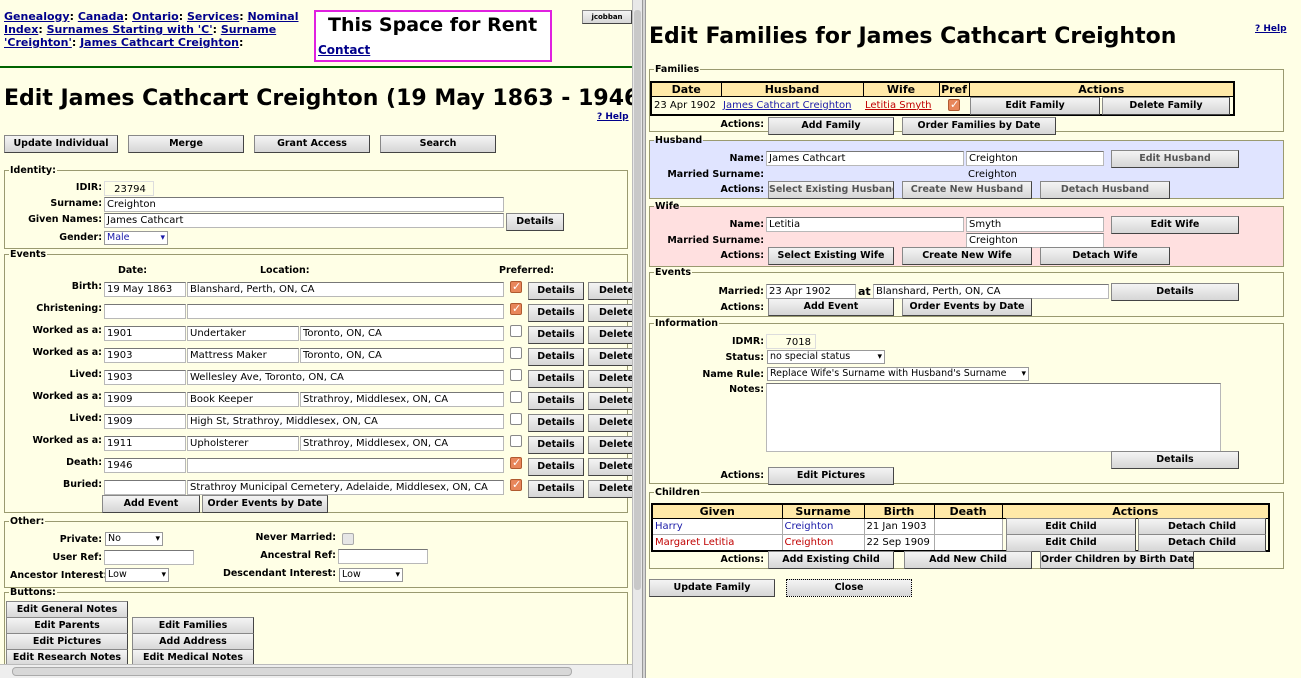 The height and width of the screenshot is (678, 1301). I want to click on wife-given-input: Letitia, so click(865, 224).